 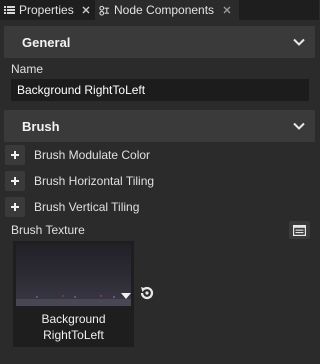 I want to click on texture-thumbnail: Background RightToLeft, so click(x=73, y=294).